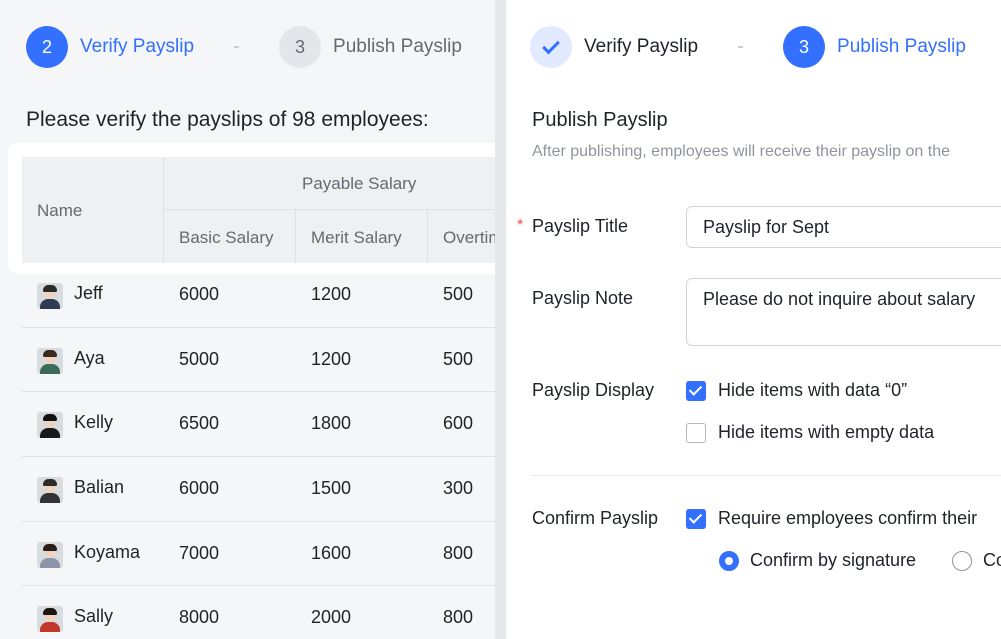 This screenshot has height=639, width=1001. I want to click on payslip-note-textarea: Please do not inquire about salary, so click(843, 312).